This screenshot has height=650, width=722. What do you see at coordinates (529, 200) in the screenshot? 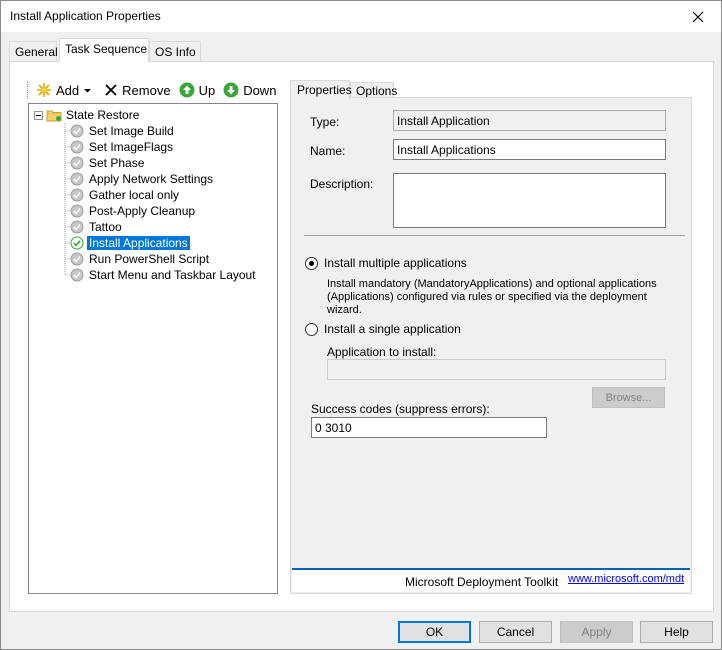
I see `description-input` at bounding box center [529, 200].